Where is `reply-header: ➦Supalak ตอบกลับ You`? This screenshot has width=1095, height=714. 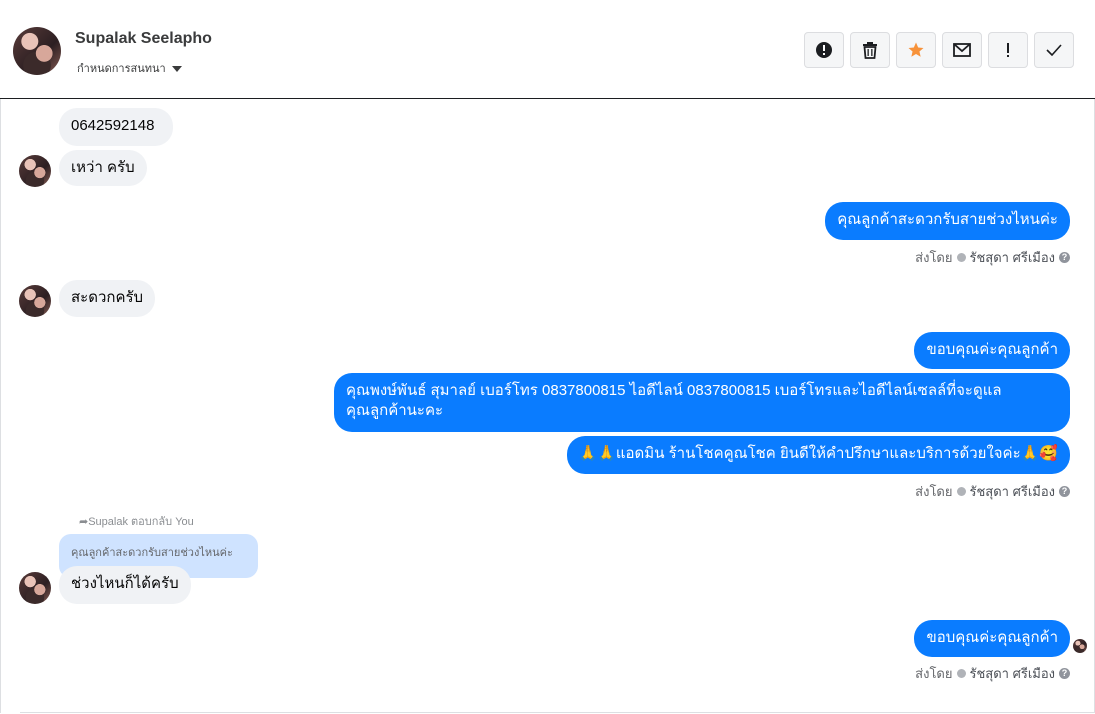 reply-header: ➦Supalak ตอบกลับ You is located at coordinates (136, 521).